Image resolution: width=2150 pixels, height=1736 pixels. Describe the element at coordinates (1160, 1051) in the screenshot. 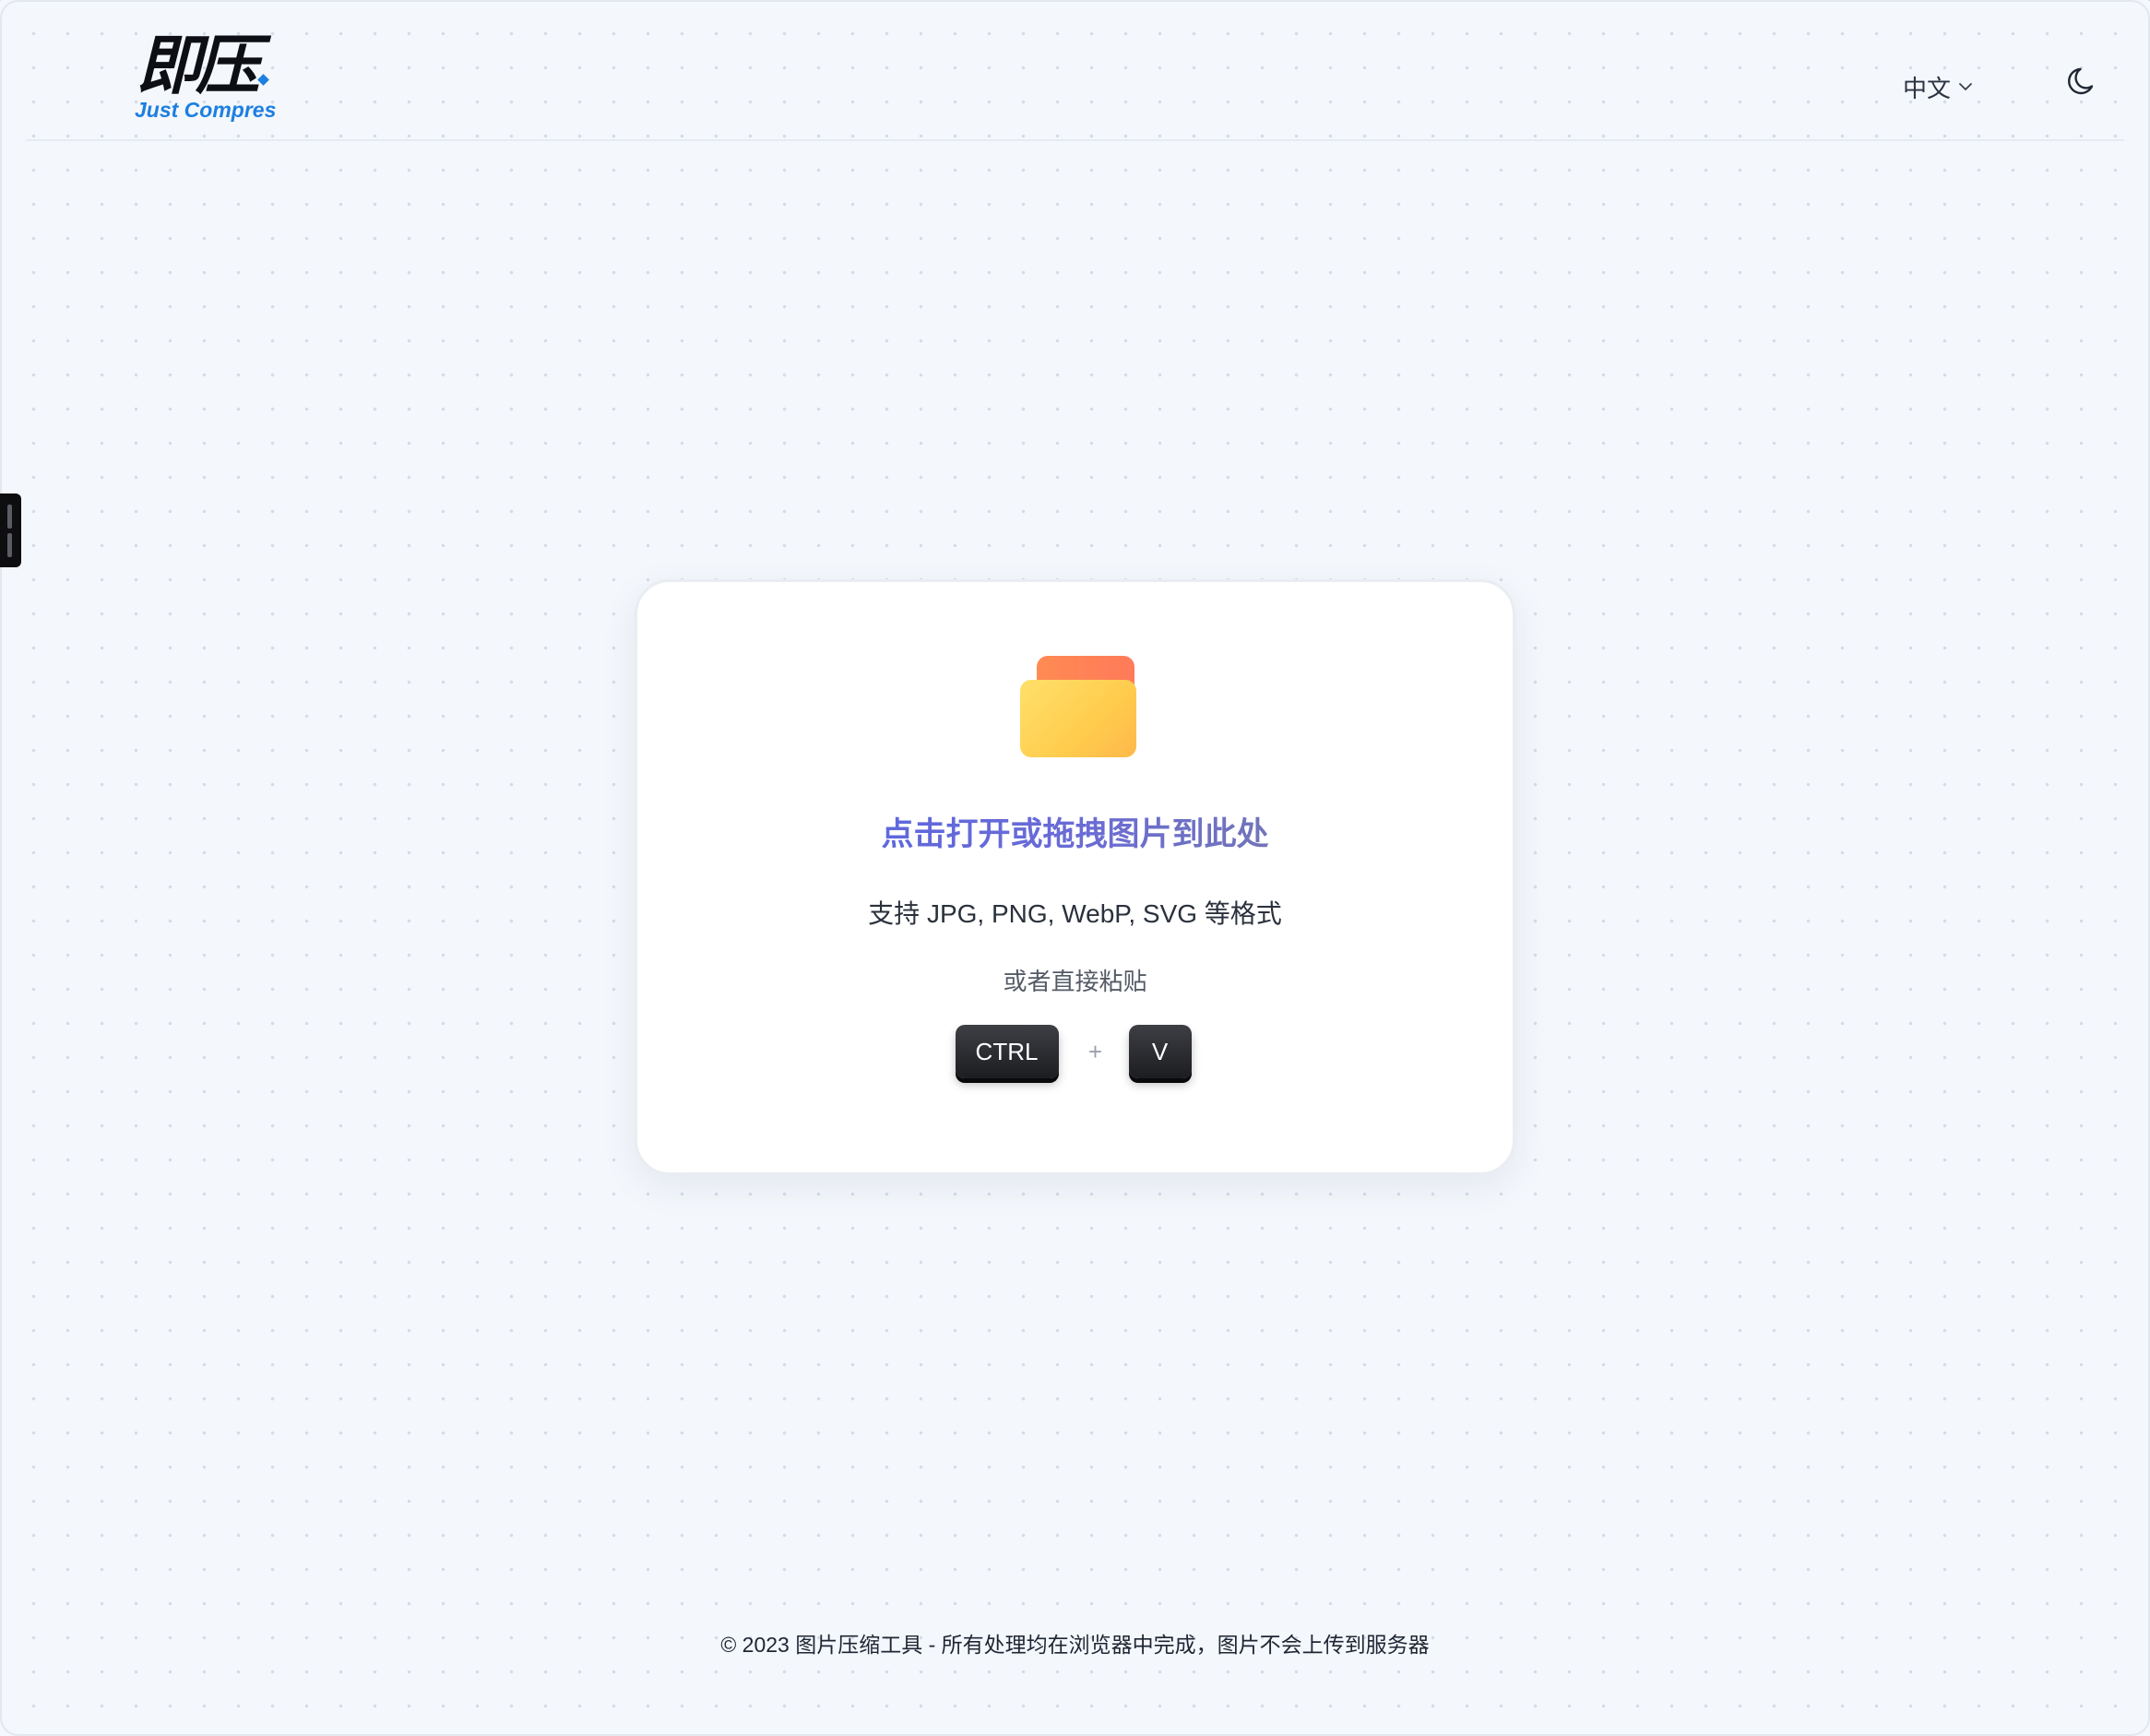

I see `v-key: V` at that location.